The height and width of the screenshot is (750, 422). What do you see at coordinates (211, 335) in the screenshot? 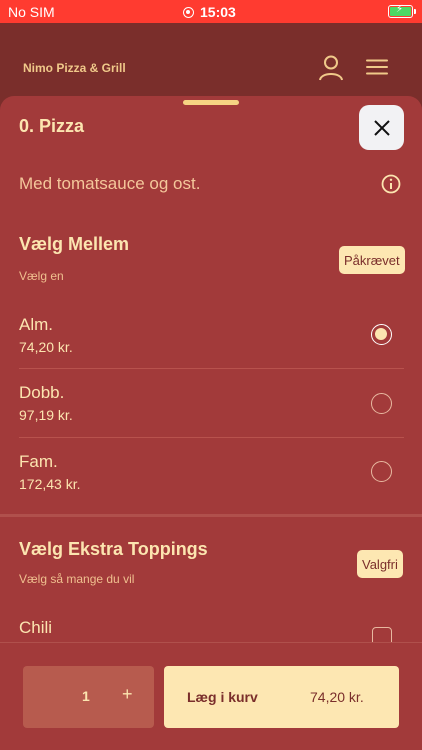
I see `option-alm: Alm. 74,20 kr.` at bounding box center [211, 335].